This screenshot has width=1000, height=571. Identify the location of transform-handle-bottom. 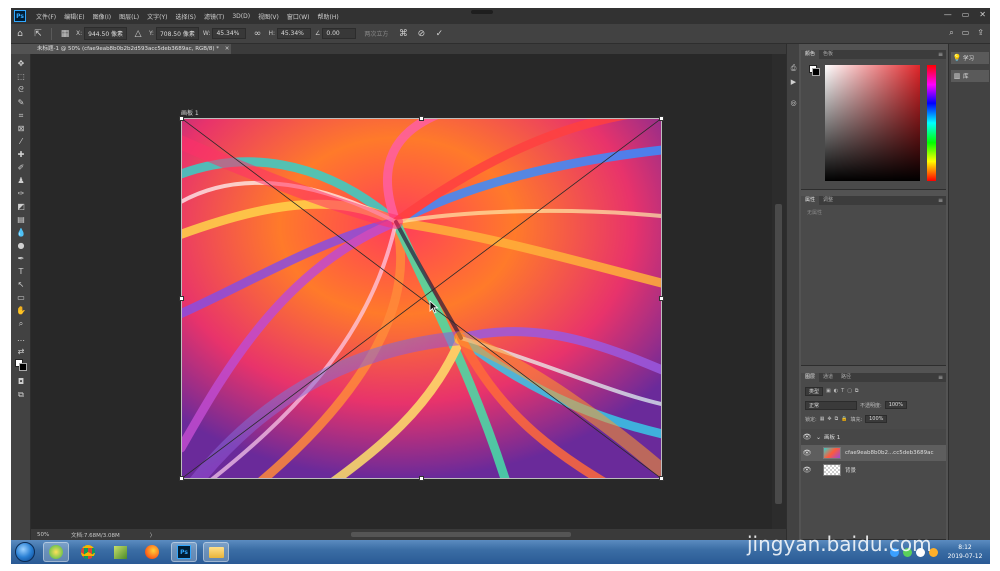
(421, 478).